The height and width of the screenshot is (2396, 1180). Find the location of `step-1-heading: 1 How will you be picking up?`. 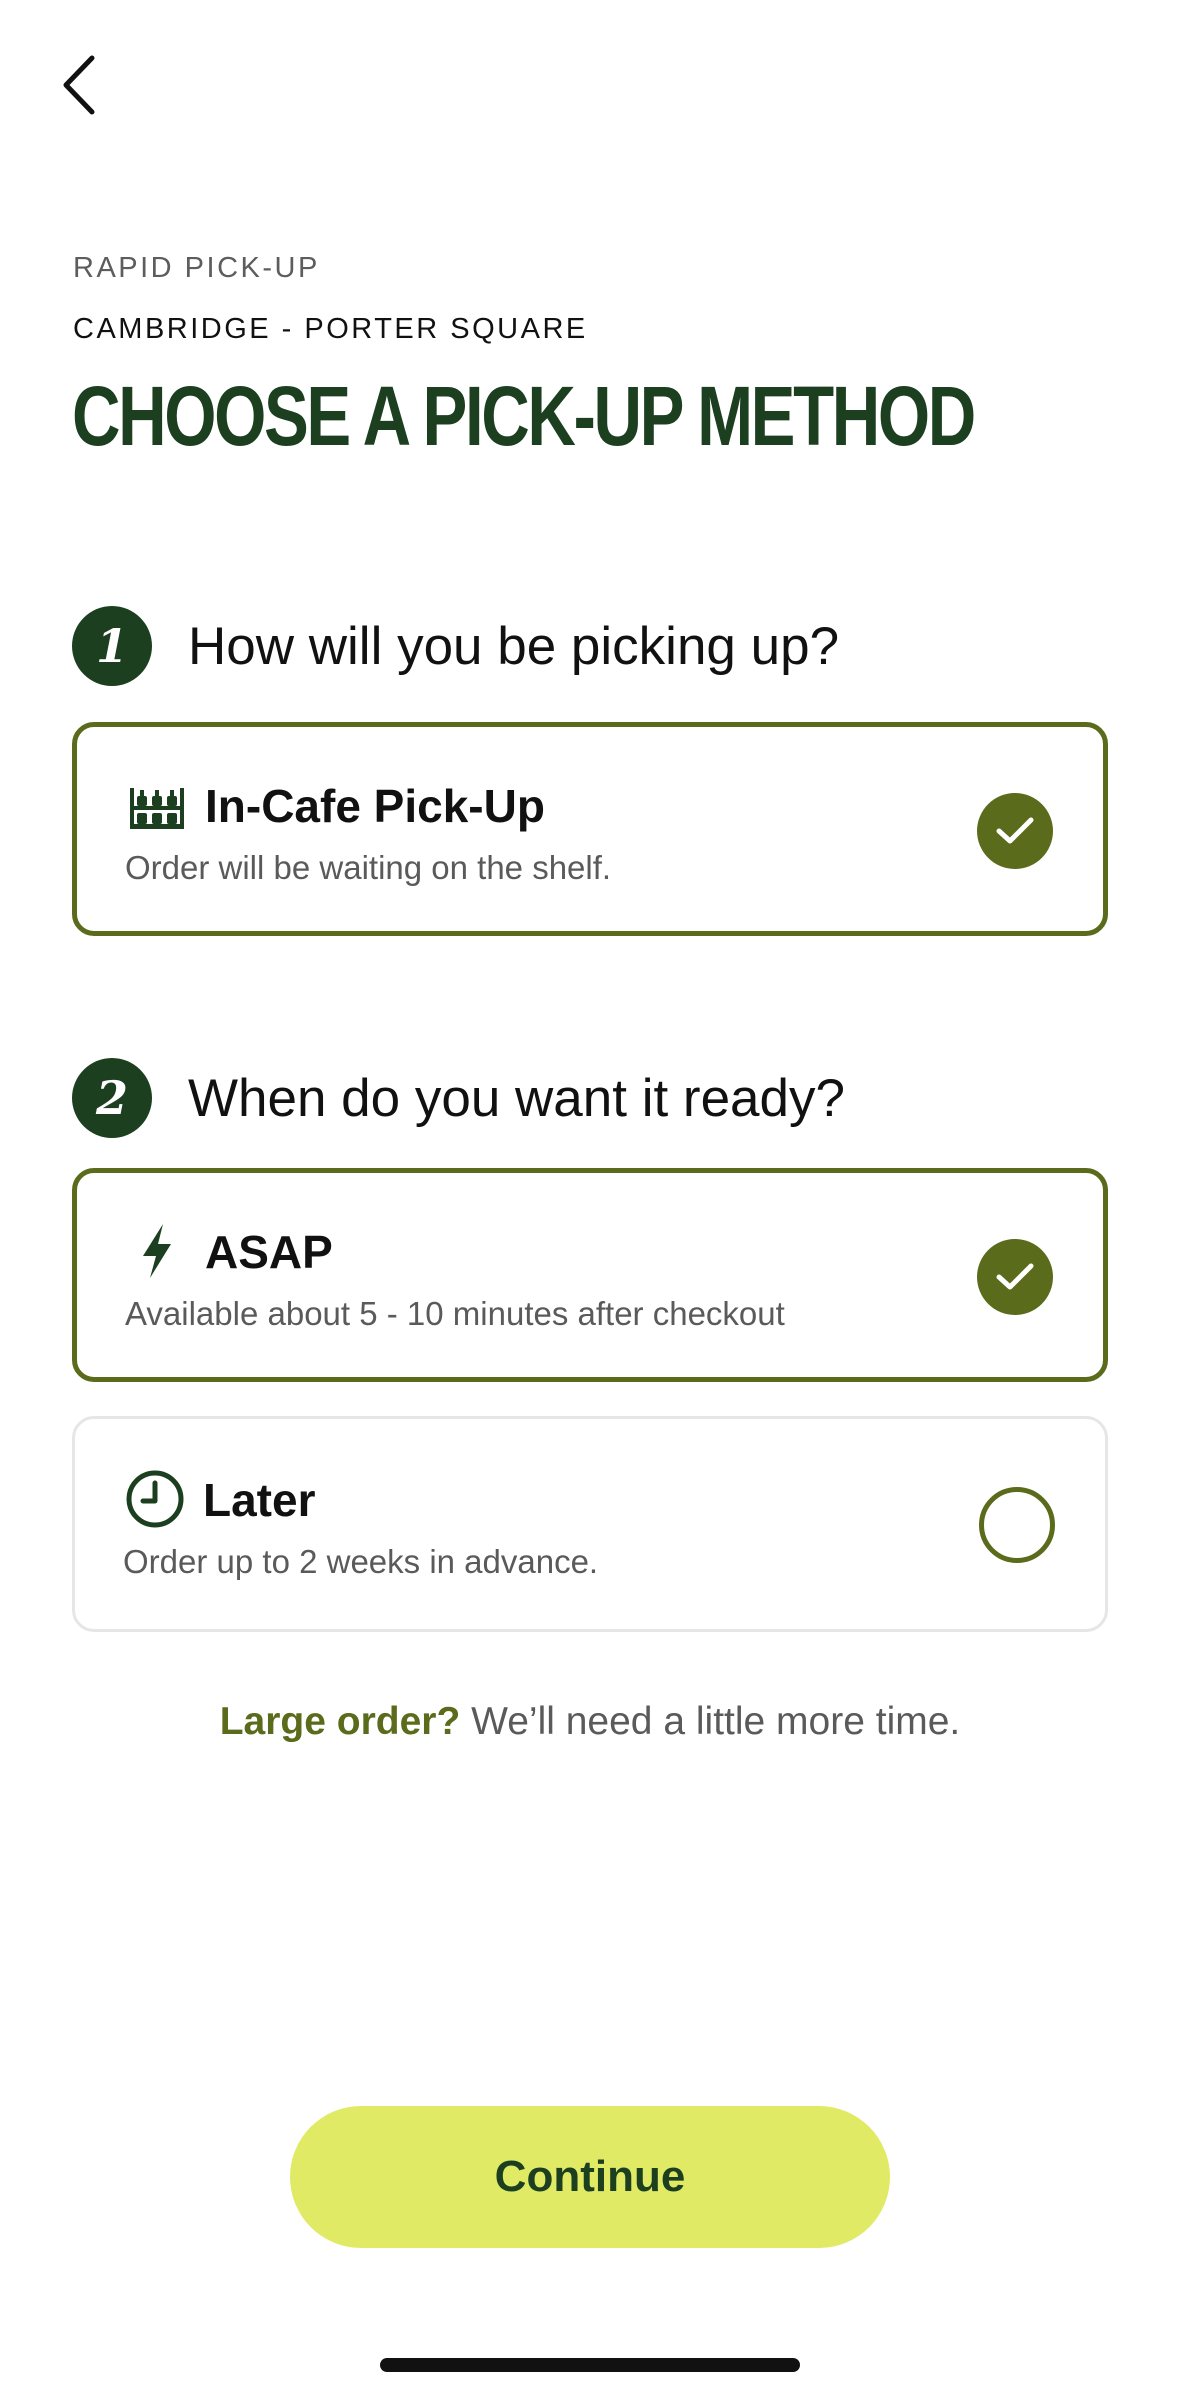

step-1-heading: 1 How will you be picking up? is located at coordinates (455, 646).